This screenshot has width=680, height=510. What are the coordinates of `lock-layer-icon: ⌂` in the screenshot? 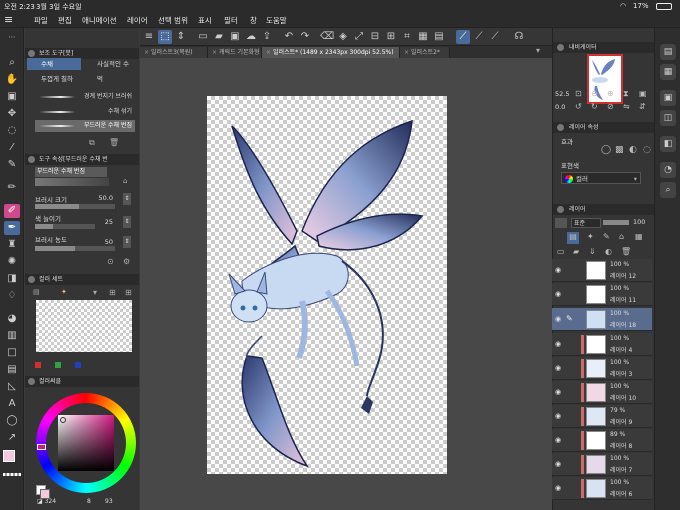 It's located at (621, 236).